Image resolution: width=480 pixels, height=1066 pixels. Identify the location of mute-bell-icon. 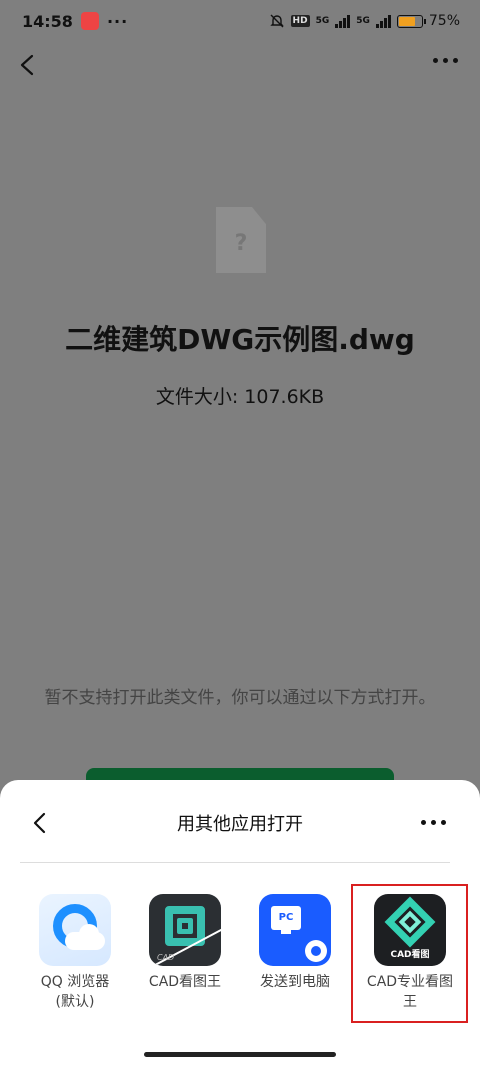
(276, 21).